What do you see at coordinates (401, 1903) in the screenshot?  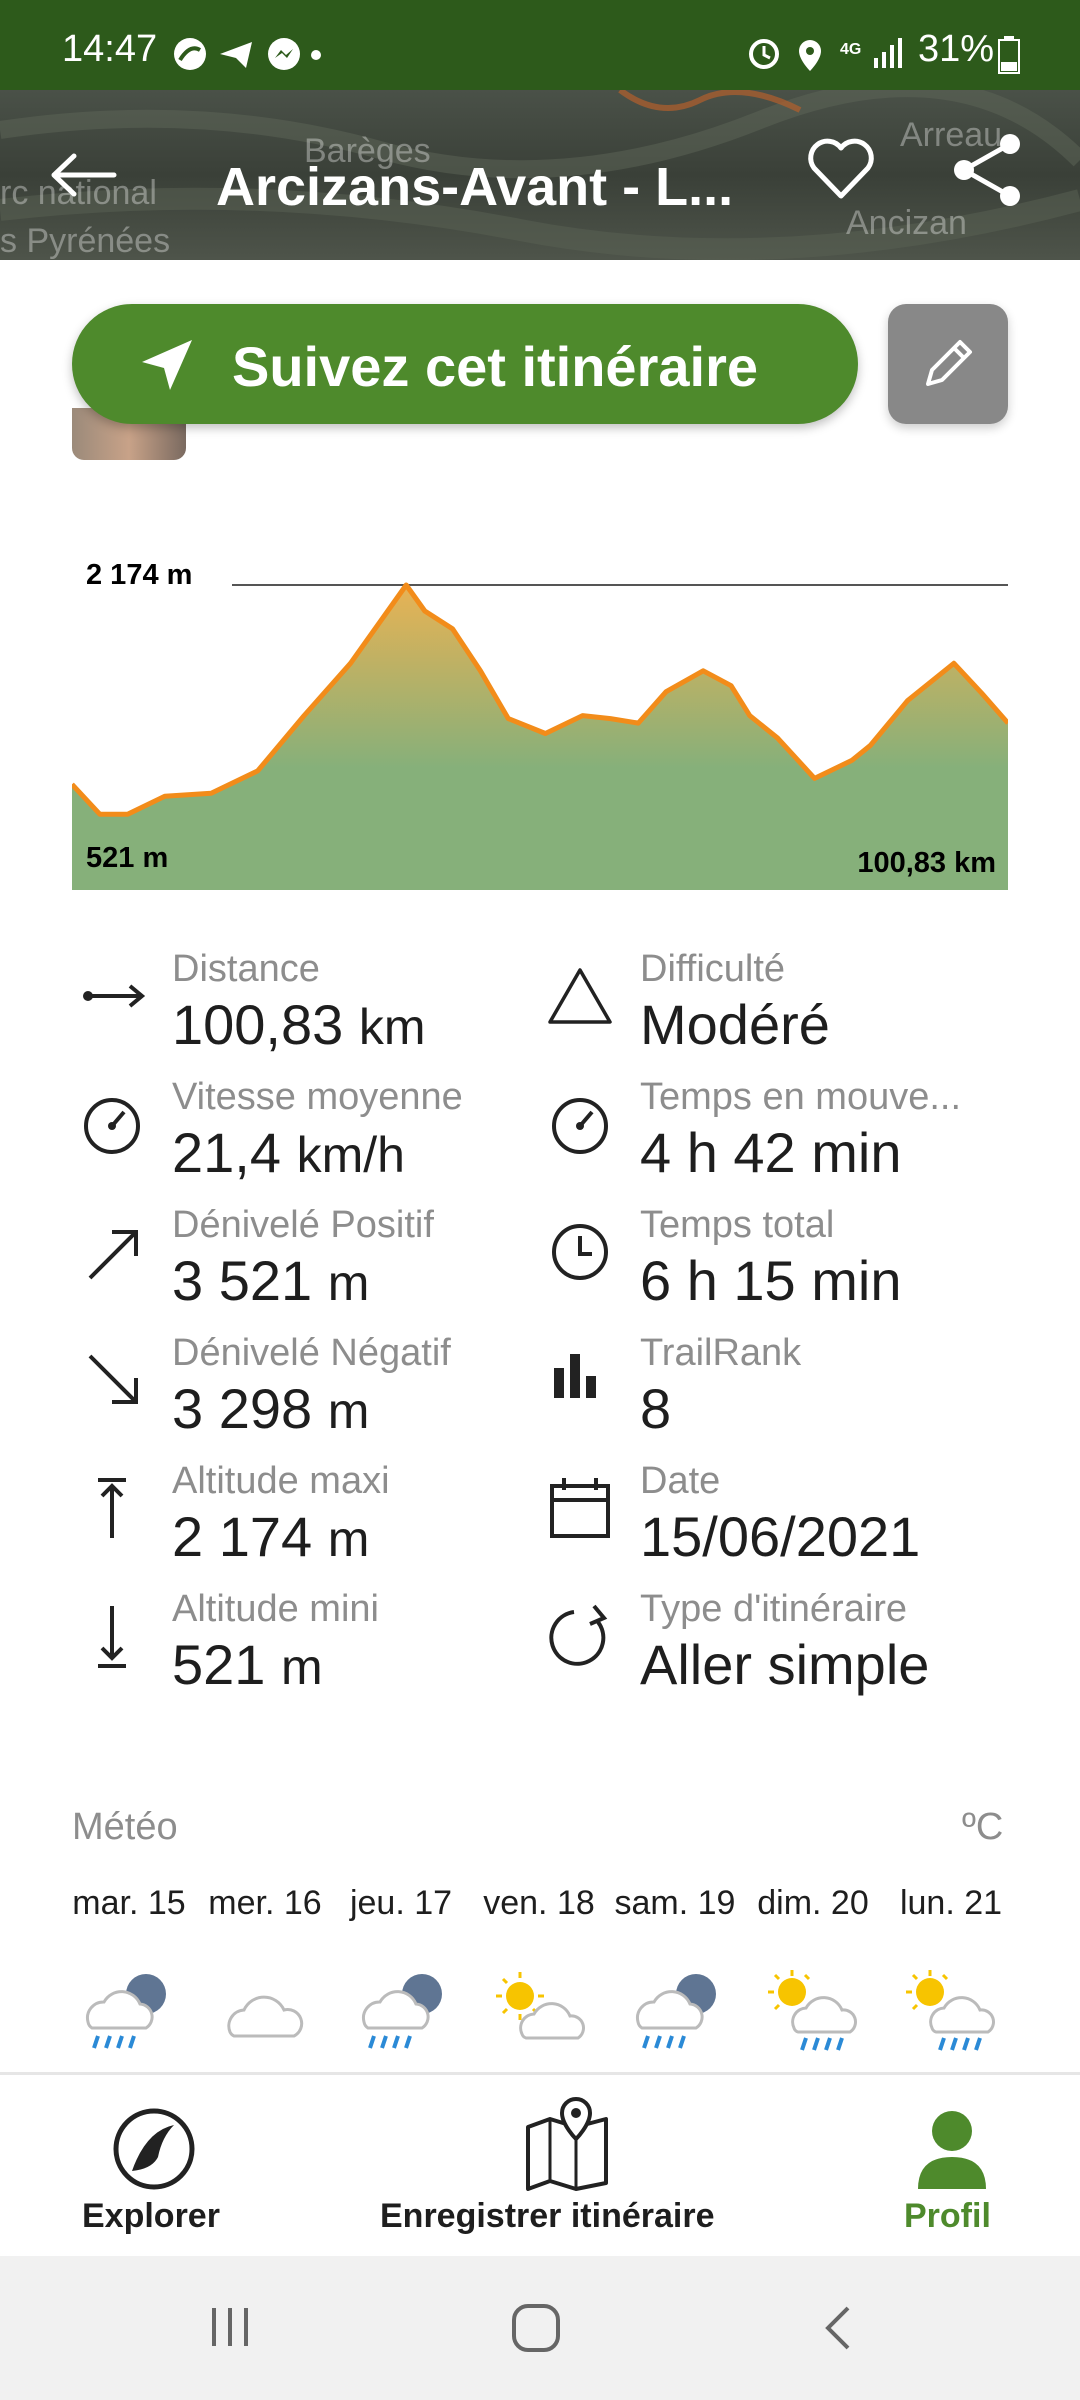 I see `weather-day-label: jeu. 17` at bounding box center [401, 1903].